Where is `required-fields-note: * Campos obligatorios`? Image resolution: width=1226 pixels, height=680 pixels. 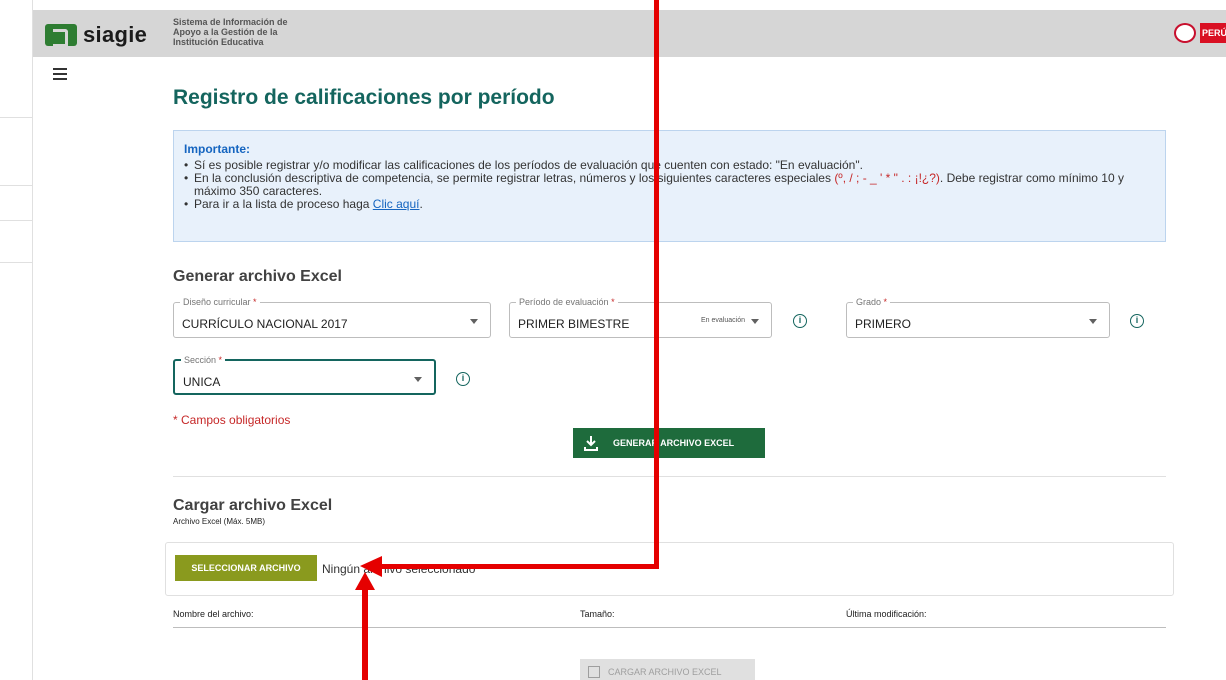
required-fields-note: * Campos obligatorios is located at coordinates (232, 420).